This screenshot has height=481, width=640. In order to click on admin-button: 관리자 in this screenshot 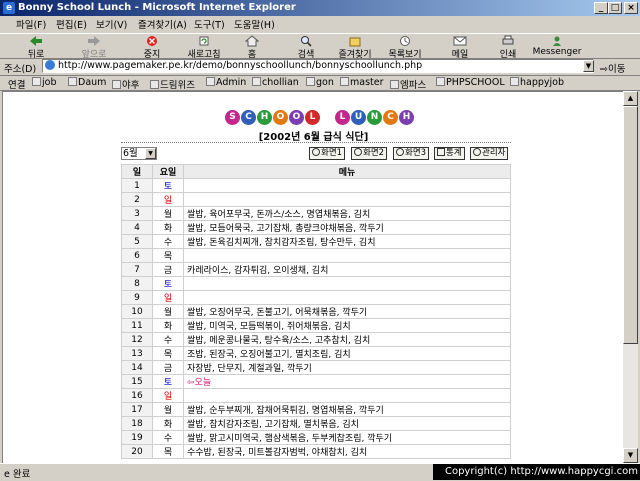, I will do `click(489, 153)`.